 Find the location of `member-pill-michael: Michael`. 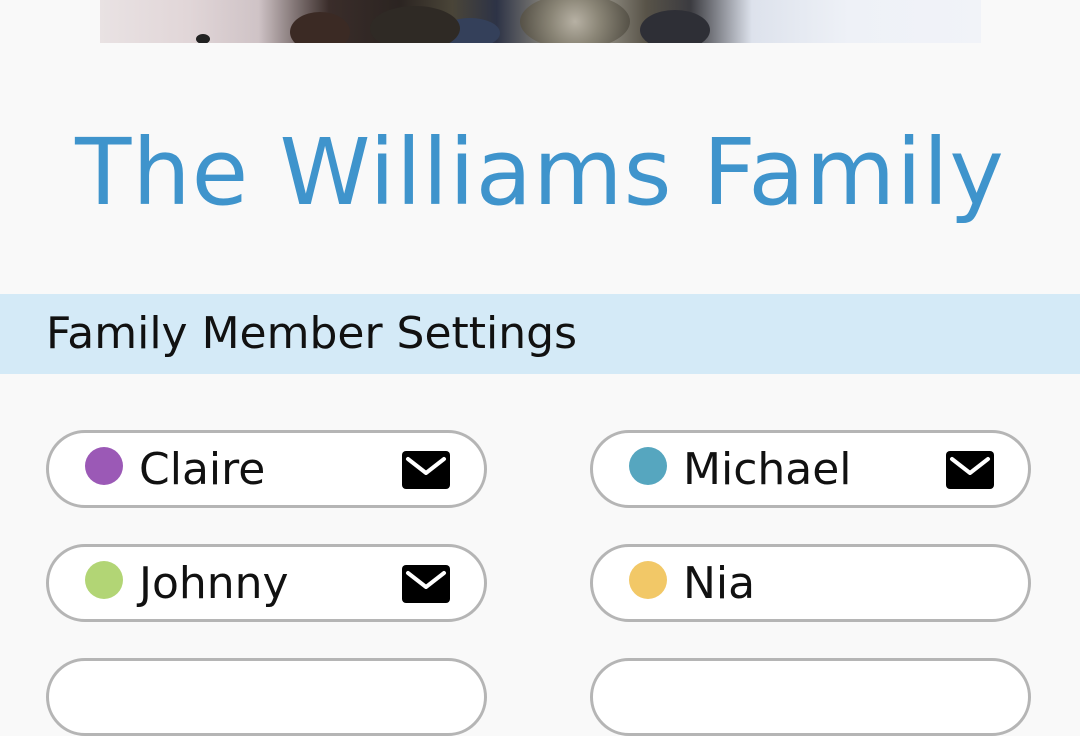

member-pill-michael: Michael is located at coordinates (810, 469).